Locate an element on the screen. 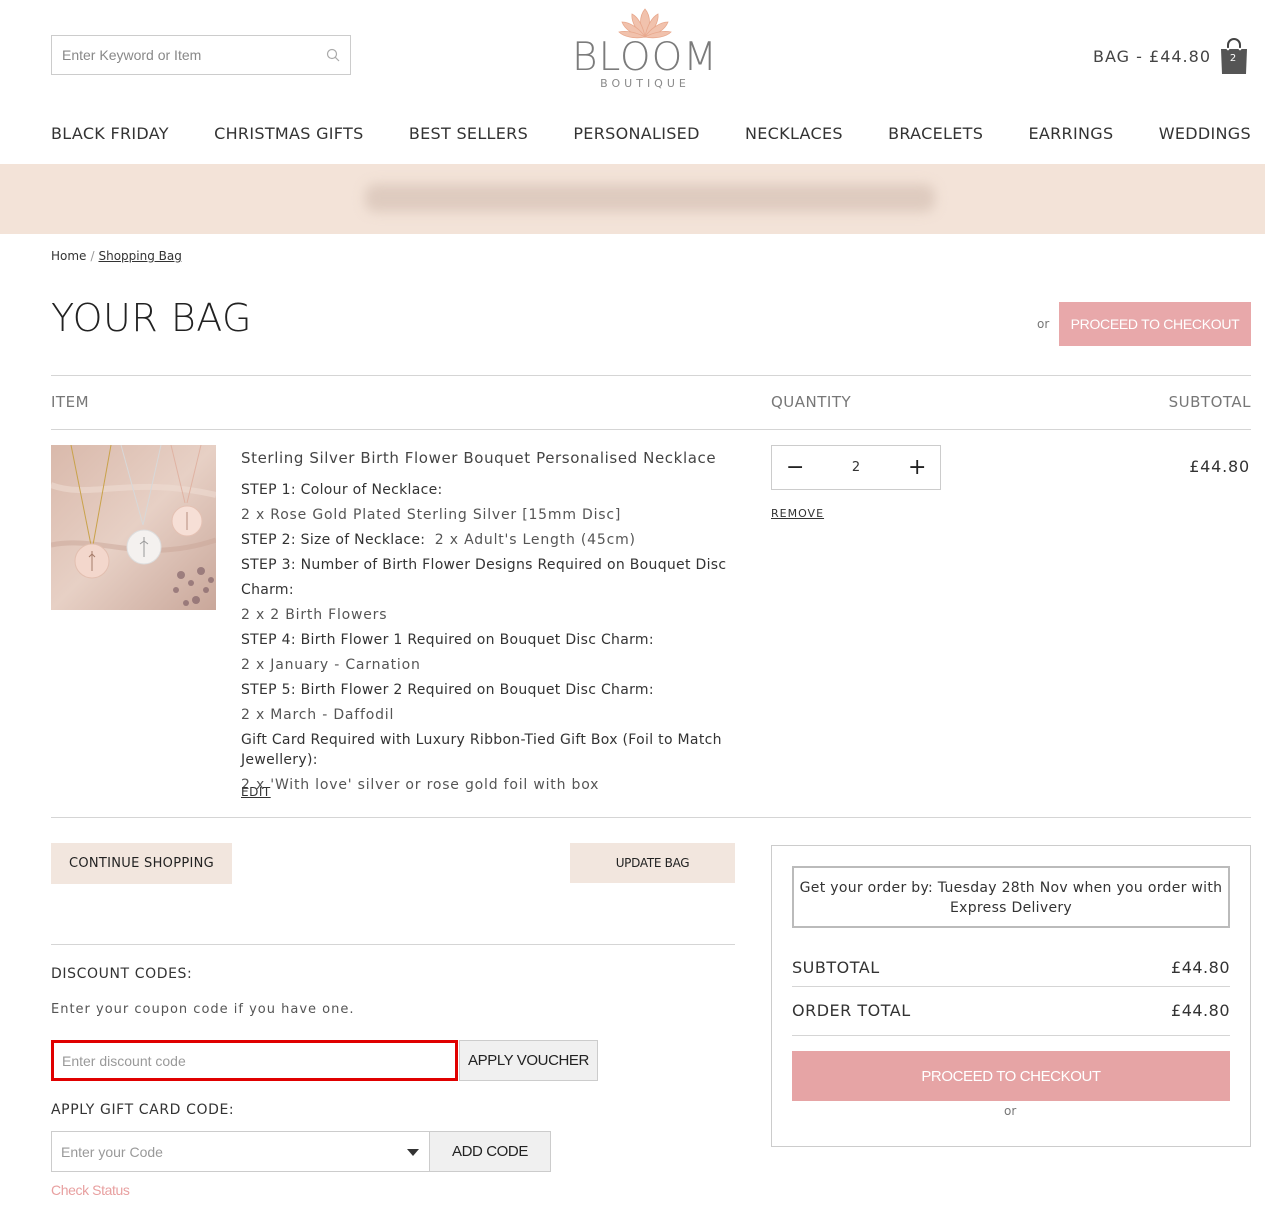 This screenshot has height=1222, width=1265. promo-banner is located at coordinates (632, 199).